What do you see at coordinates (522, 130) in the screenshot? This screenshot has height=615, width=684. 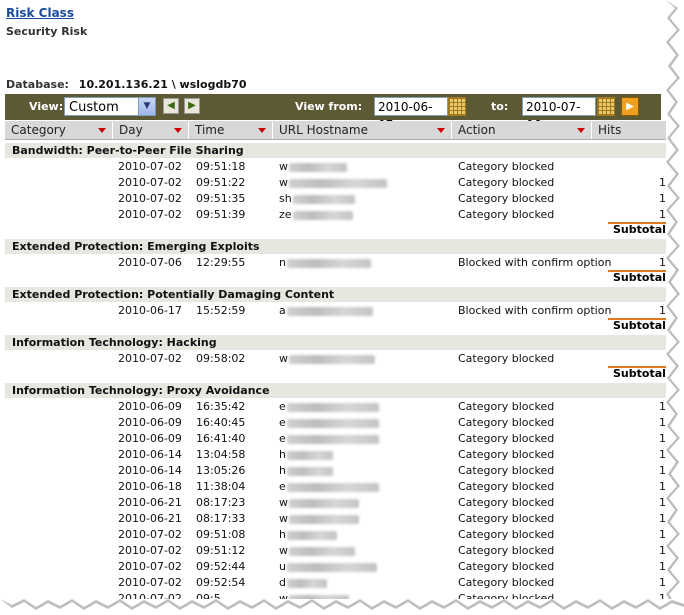 I see `column-header-action: Action` at bounding box center [522, 130].